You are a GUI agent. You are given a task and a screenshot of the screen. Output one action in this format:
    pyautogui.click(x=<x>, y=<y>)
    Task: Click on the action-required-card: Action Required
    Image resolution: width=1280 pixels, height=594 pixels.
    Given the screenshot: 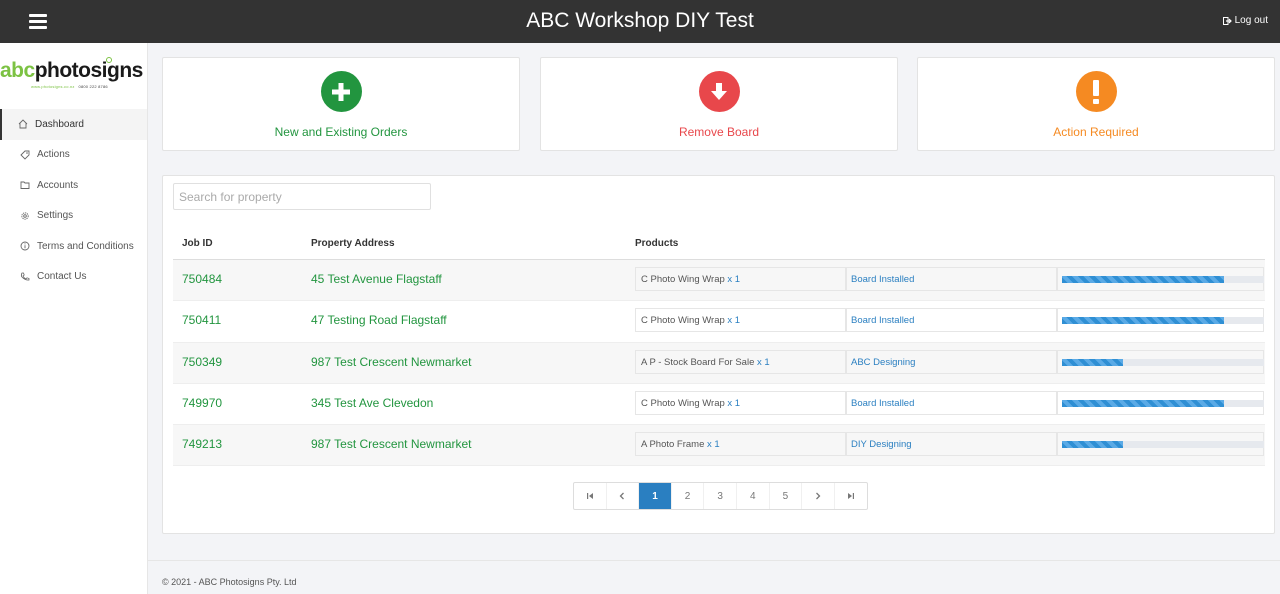 What is the action you would take?
    pyautogui.click(x=1096, y=104)
    